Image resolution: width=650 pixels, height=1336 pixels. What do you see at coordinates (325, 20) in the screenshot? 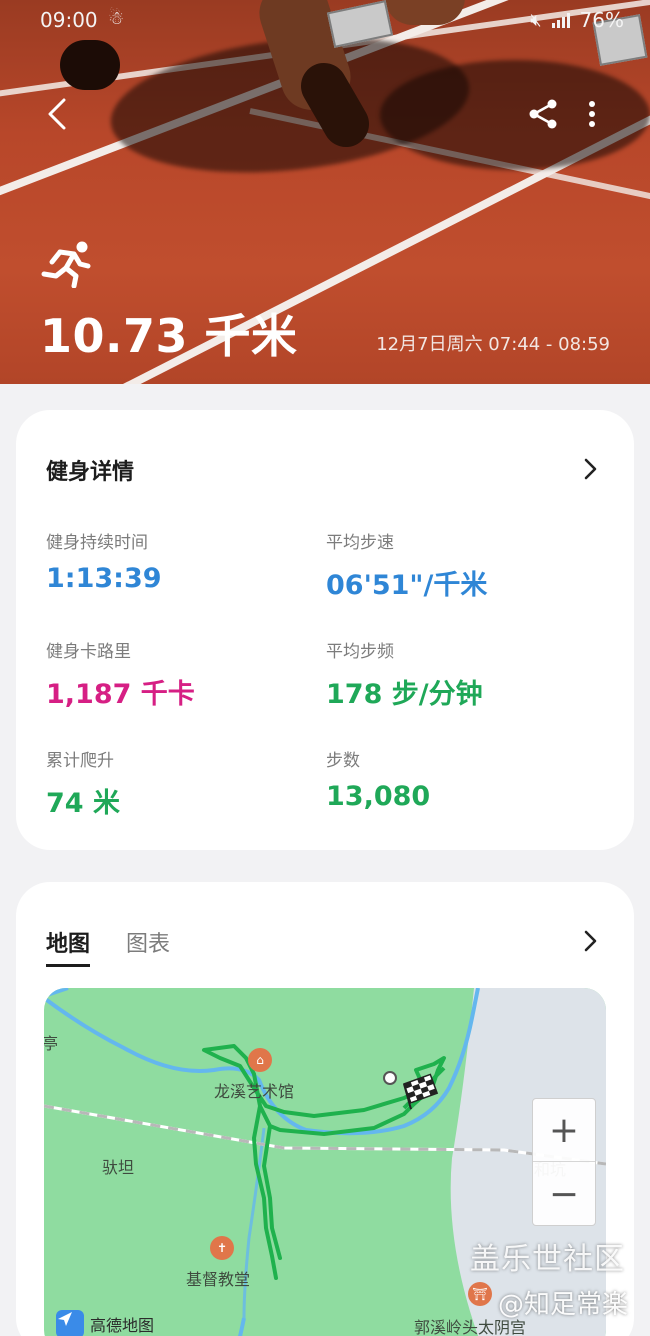
I see `status-bar: 09:00 ☃ 🔇︎ 76%` at bounding box center [325, 20].